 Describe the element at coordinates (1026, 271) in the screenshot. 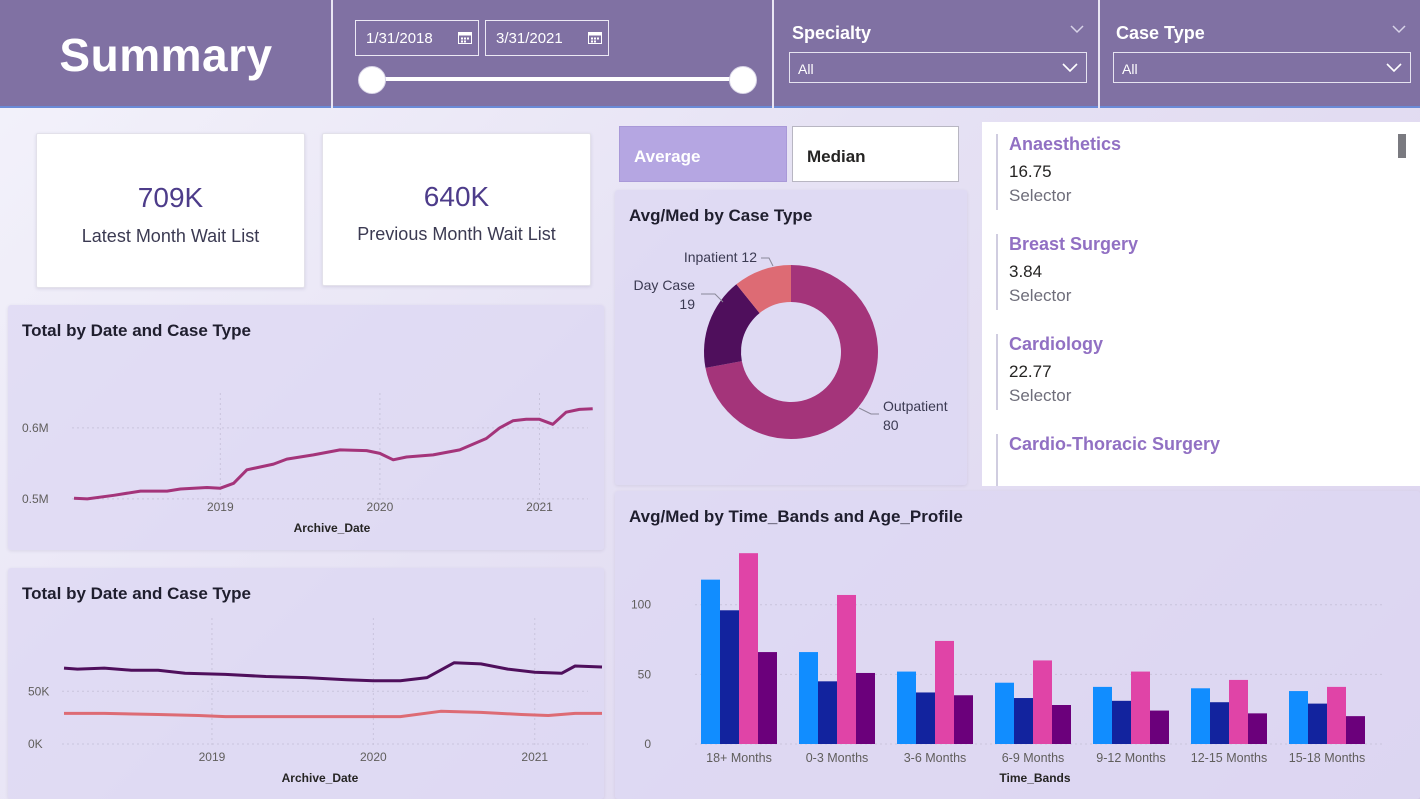

I see `specialty-value: 3.84` at that location.